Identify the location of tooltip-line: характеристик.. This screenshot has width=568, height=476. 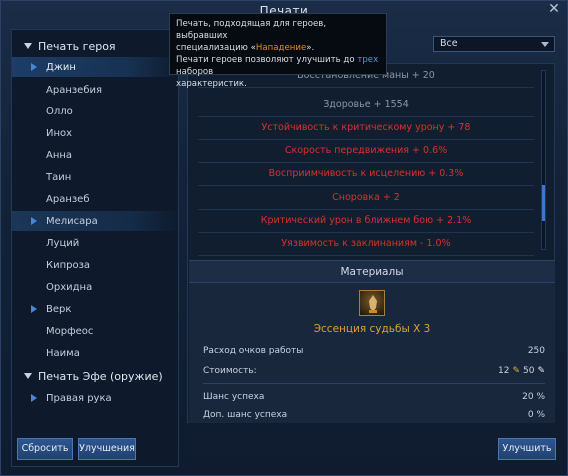
(211, 84).